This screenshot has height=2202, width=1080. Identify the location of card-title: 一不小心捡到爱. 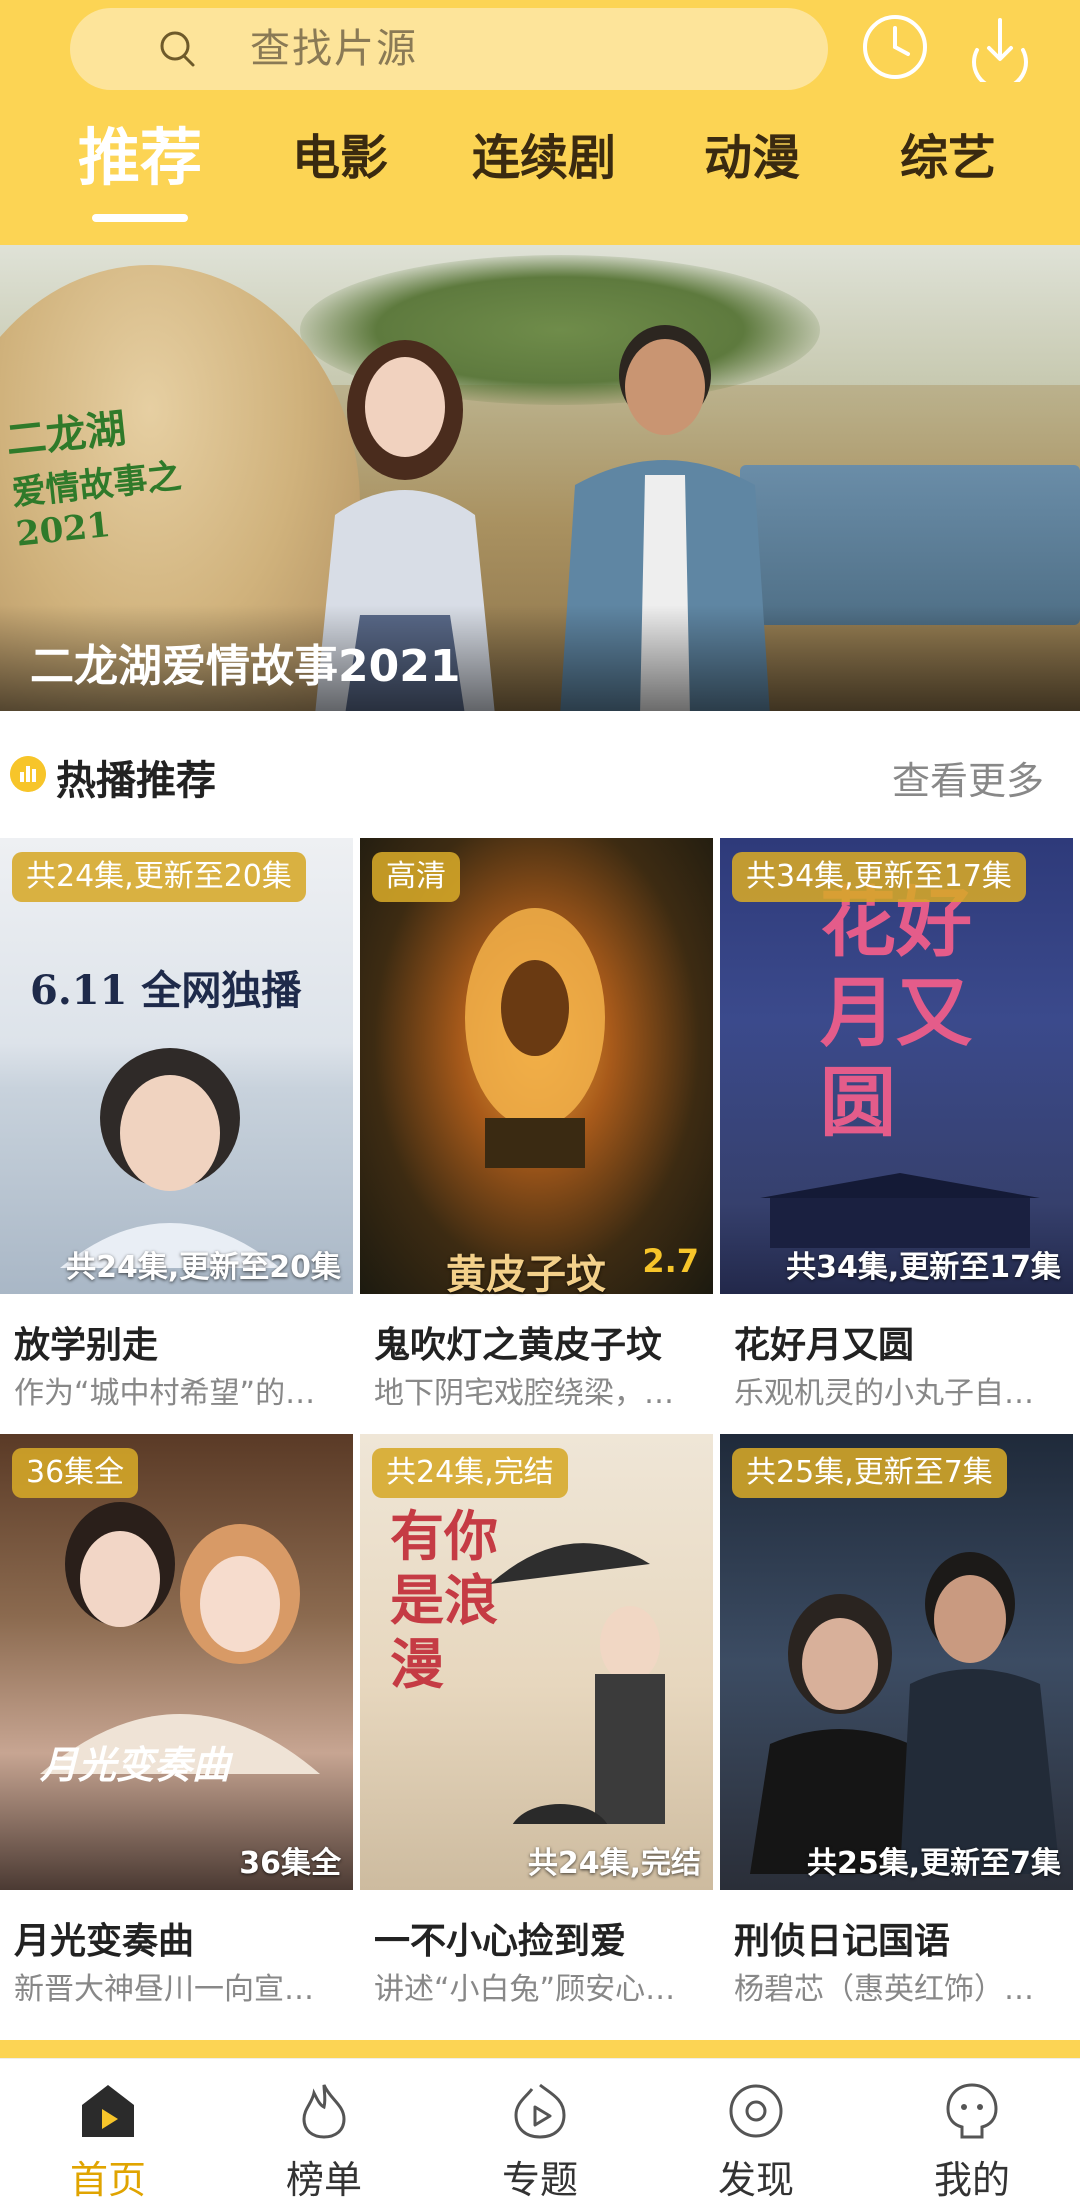
(500, 1941).